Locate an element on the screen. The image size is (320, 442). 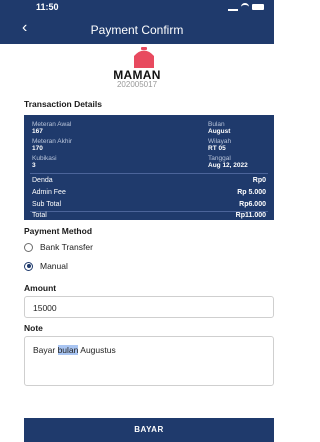
meteran-awal-value: 167 is located at coordinates (37, 131).